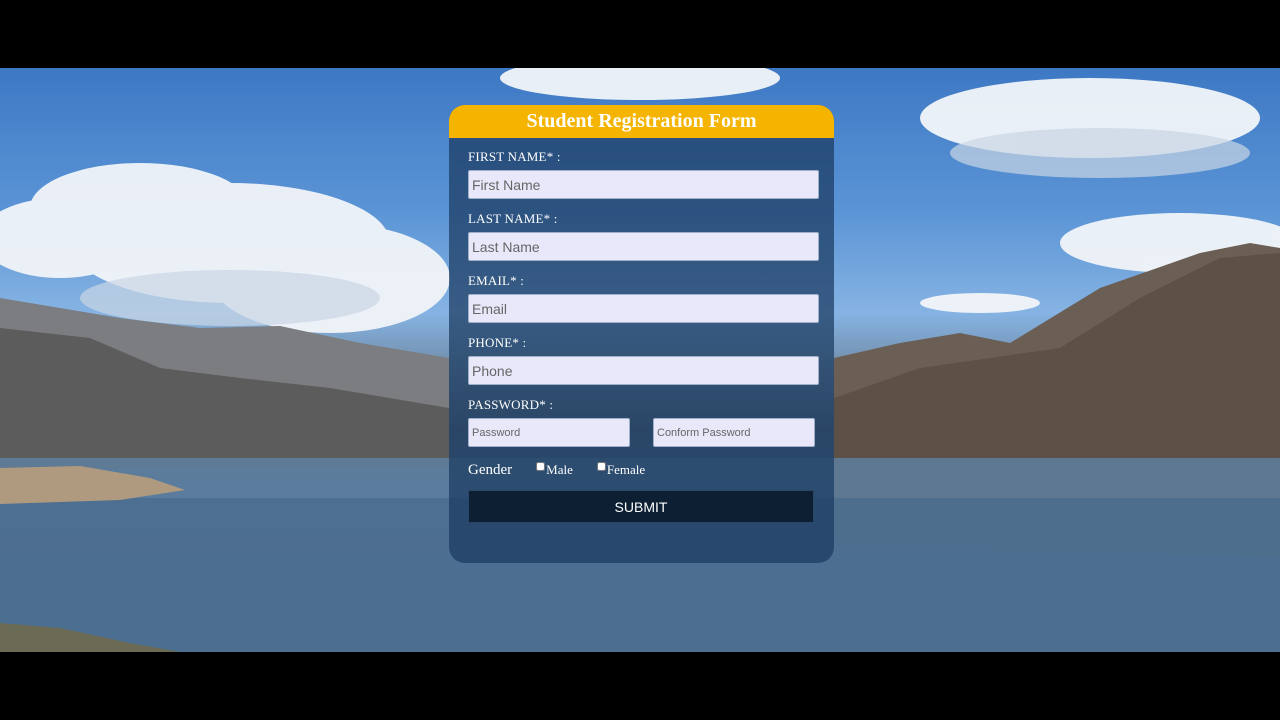  I want to click on password-input, so click(549, 432).